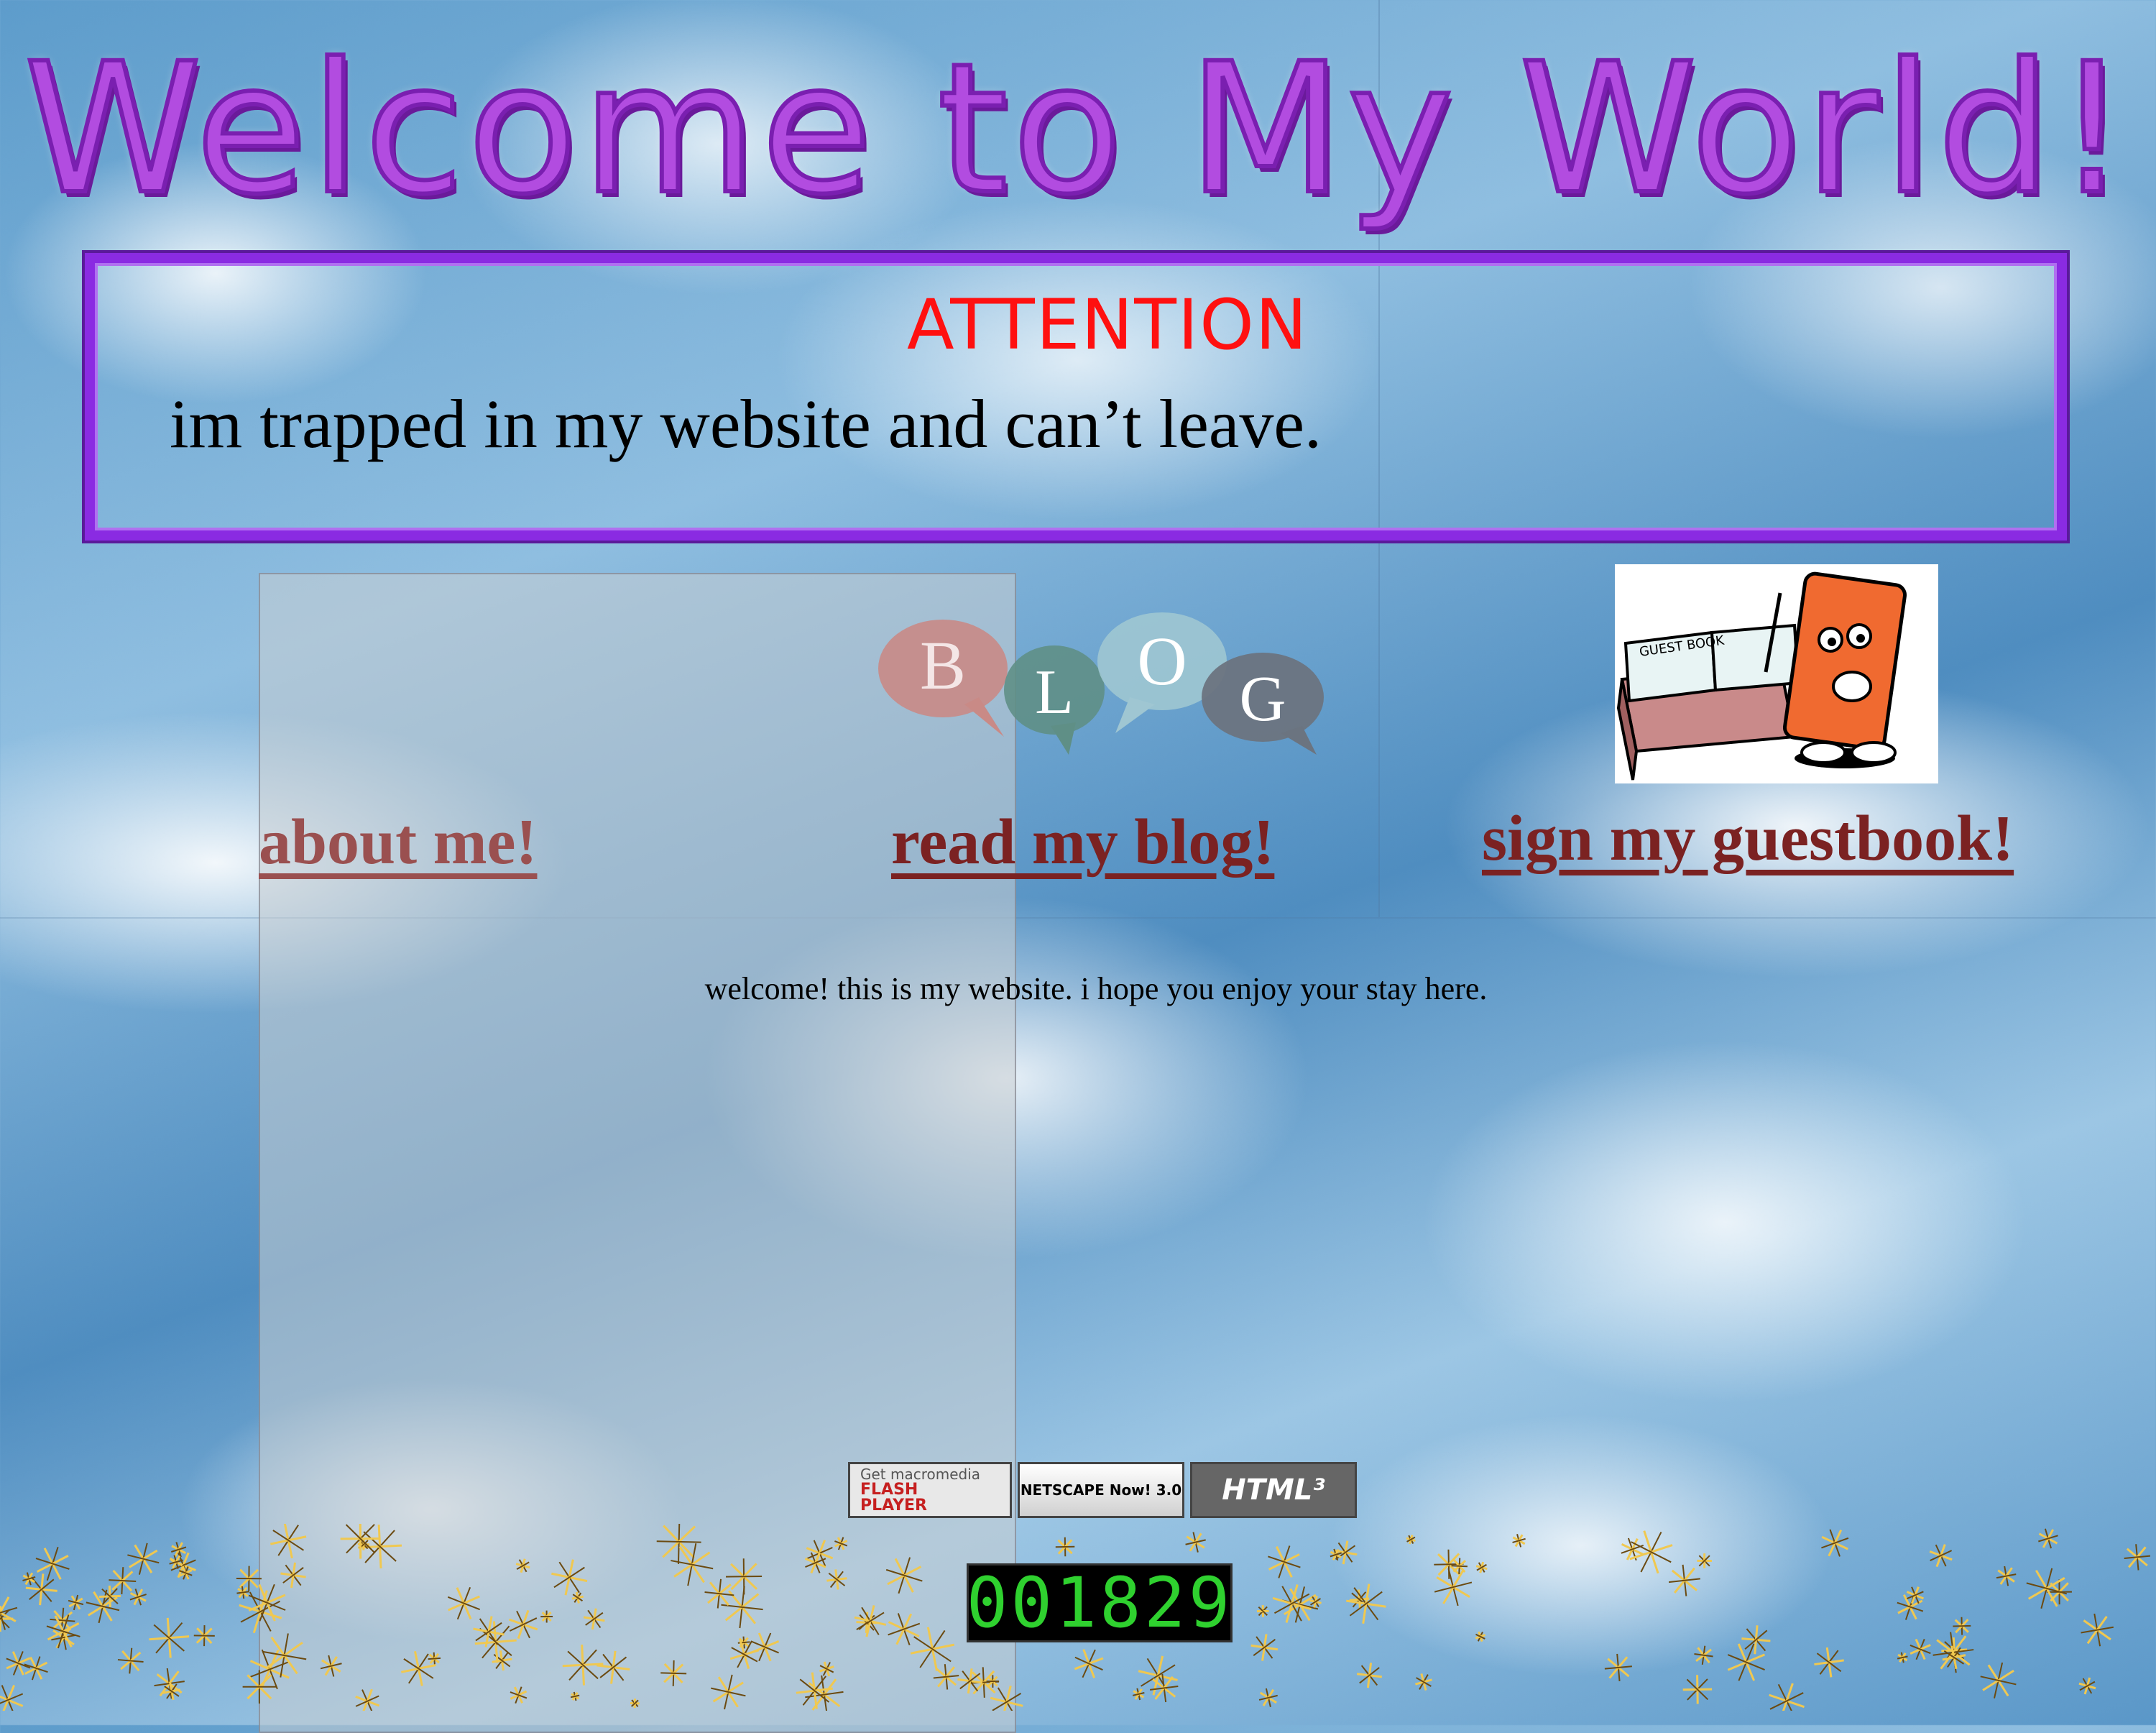 This screenshot has width=2156, height=1733. What do you see at coordinates (1273, 1490) in the screenshot?
I see `html3-badge: HTML³` at bounding box center [1273, 1490].